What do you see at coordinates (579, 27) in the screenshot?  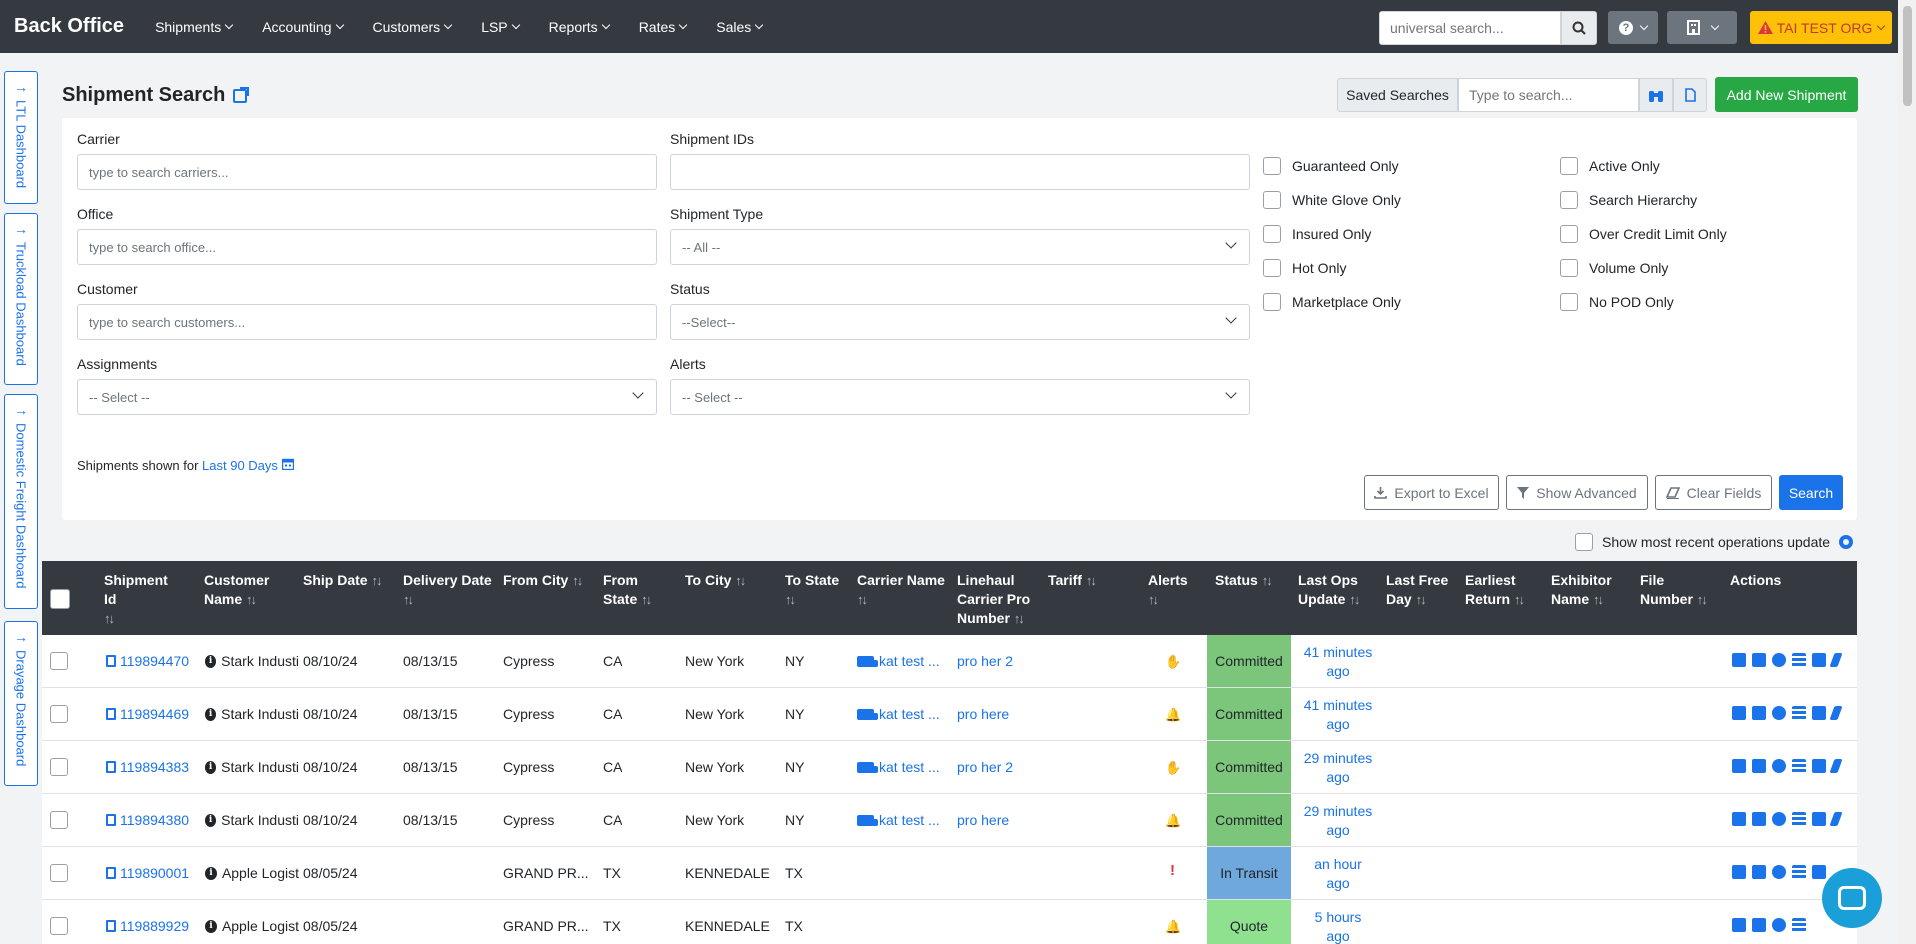 I see `nav-reports: Reports` at bounding box center [579, 27].